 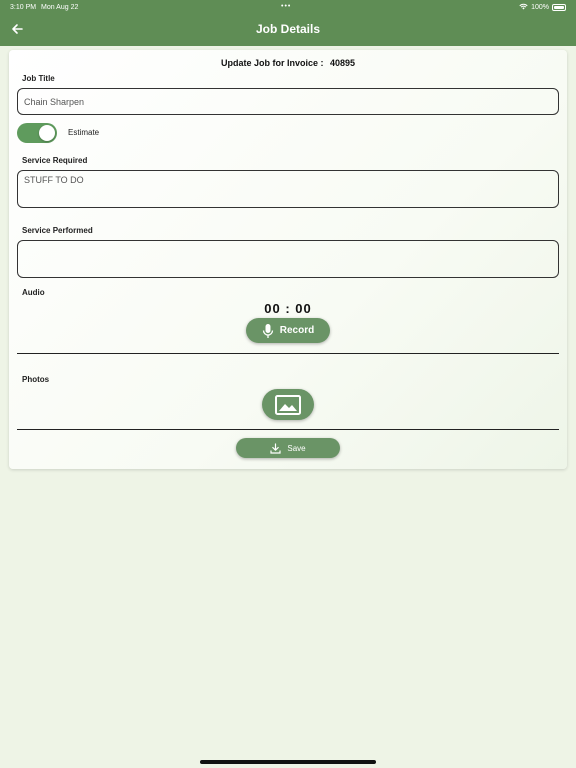 What do you see at coordinates (272, 63) in the screenshot?
I see `invoice-label: Update Job for Invoice :` at bounding box center [272, 63].